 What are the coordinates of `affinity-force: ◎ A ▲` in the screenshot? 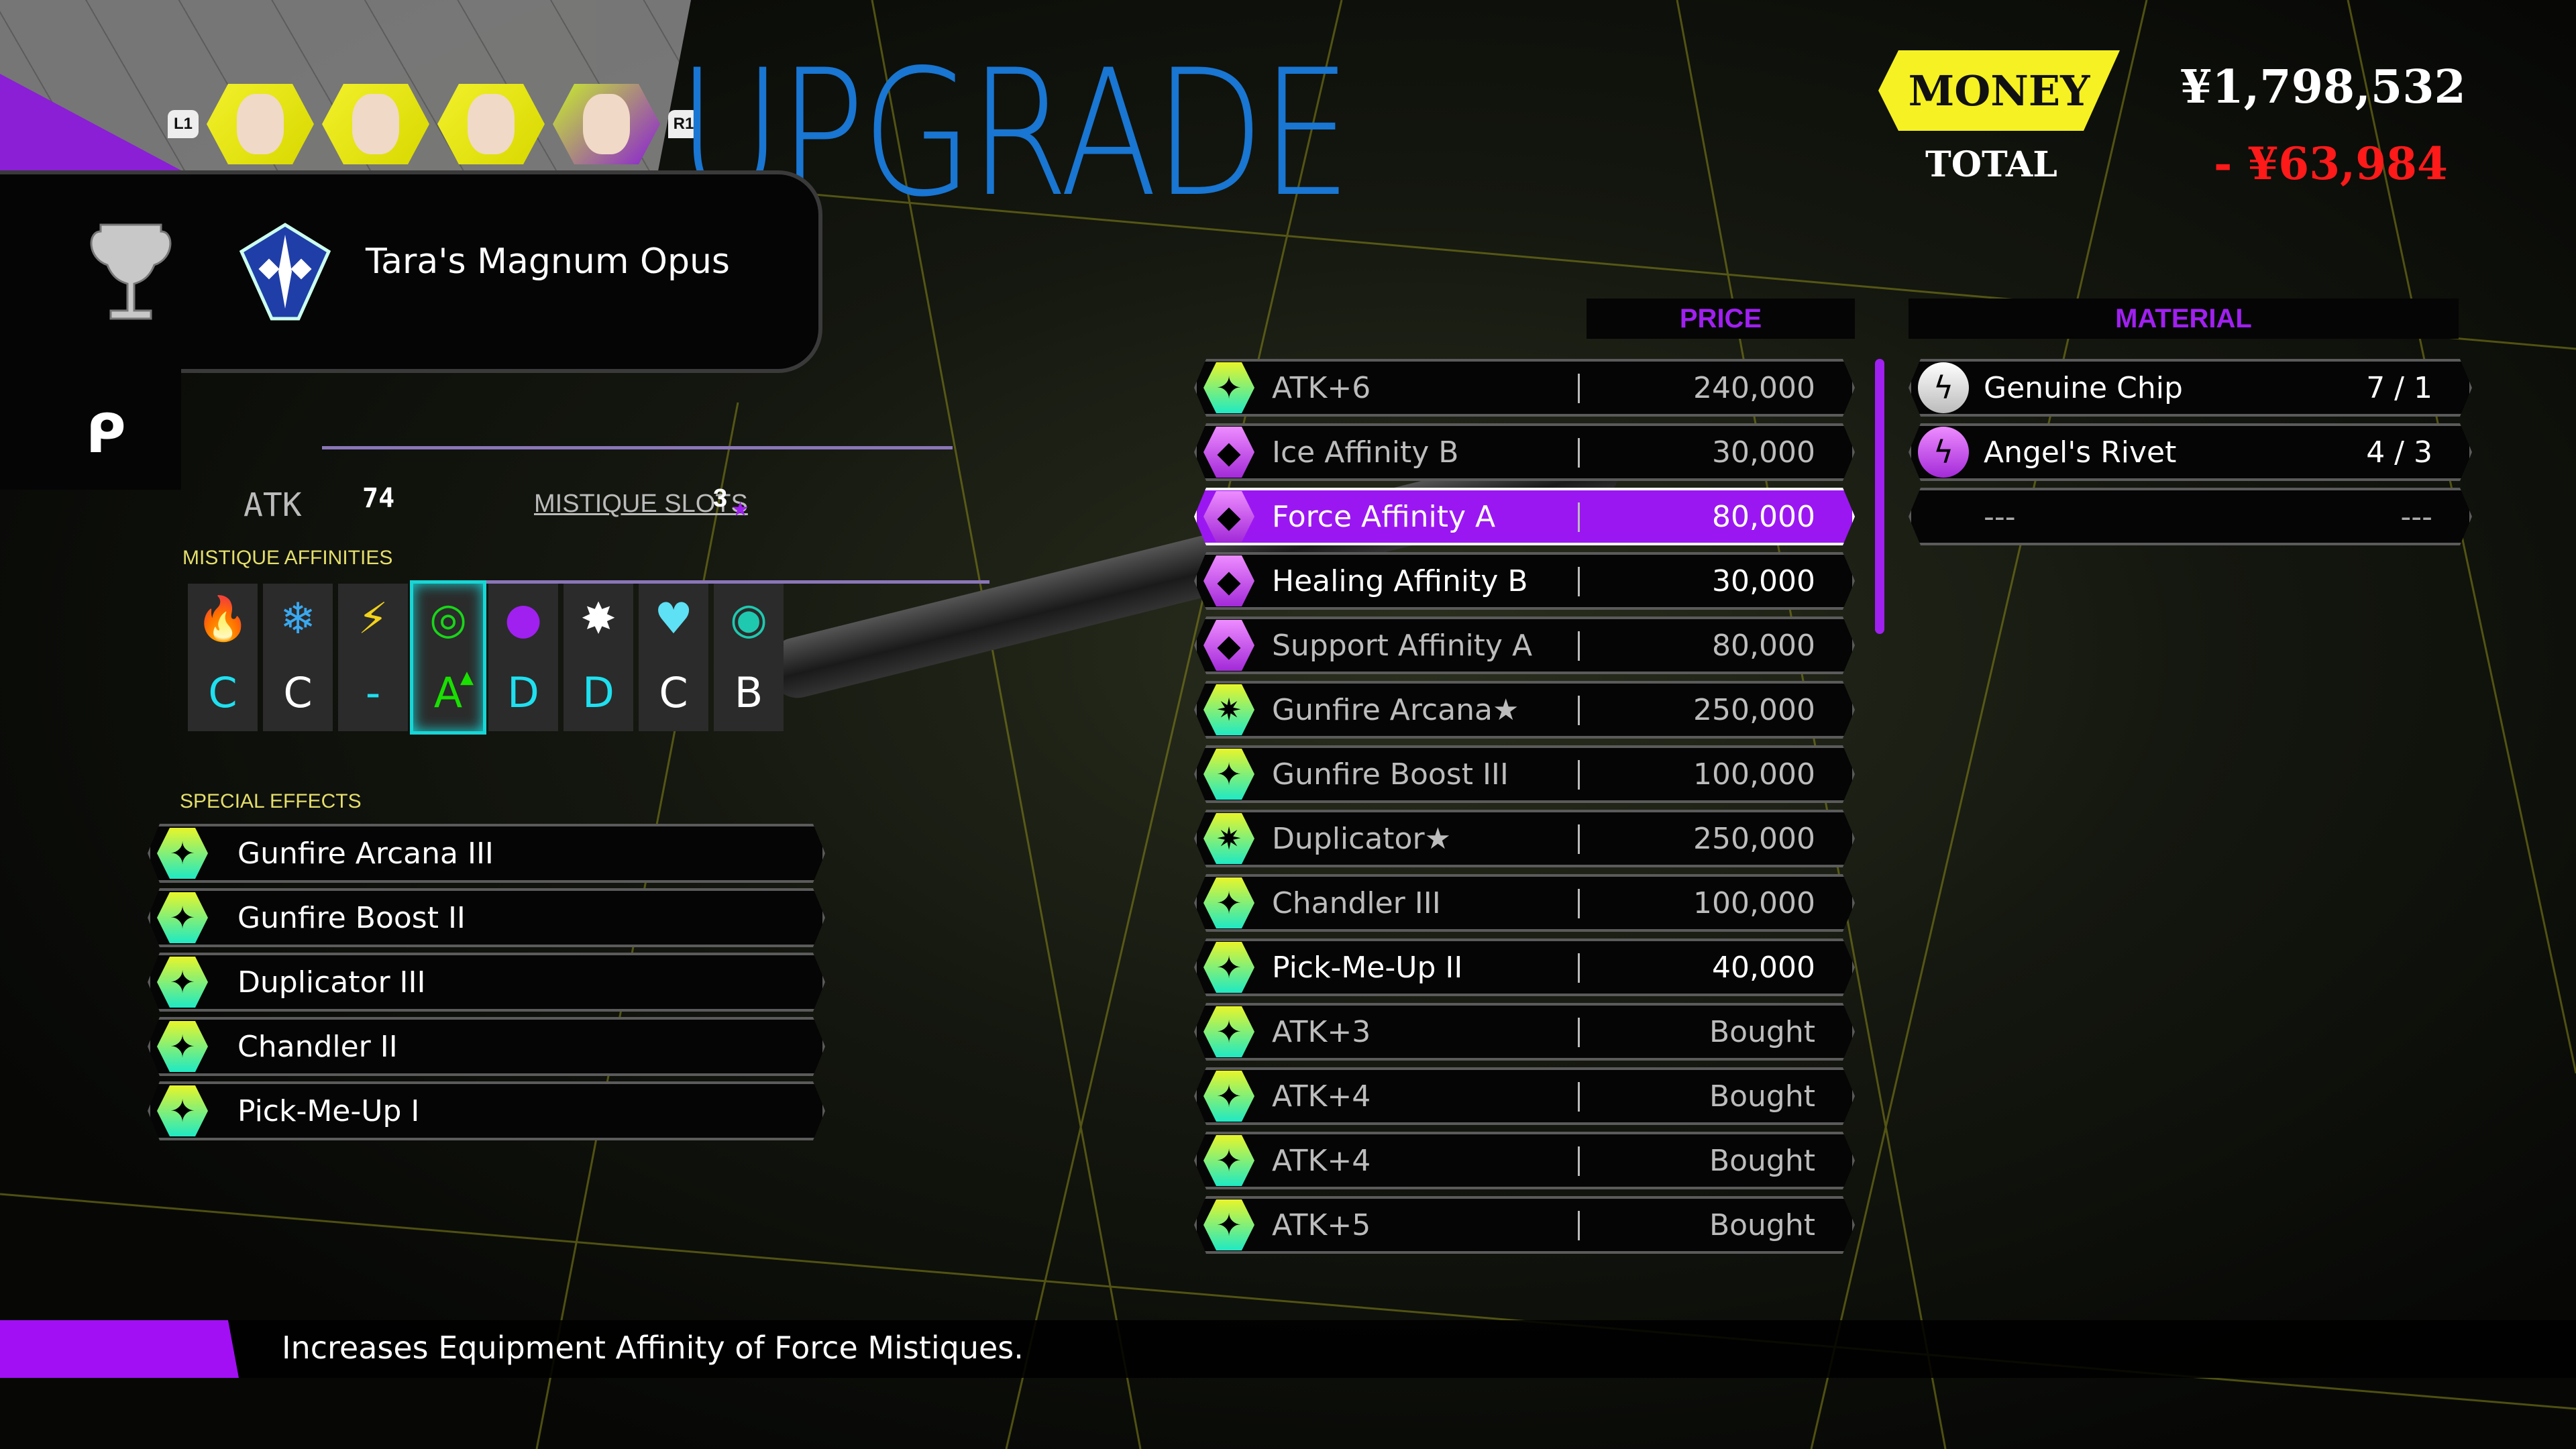 It's located at (448, 657).